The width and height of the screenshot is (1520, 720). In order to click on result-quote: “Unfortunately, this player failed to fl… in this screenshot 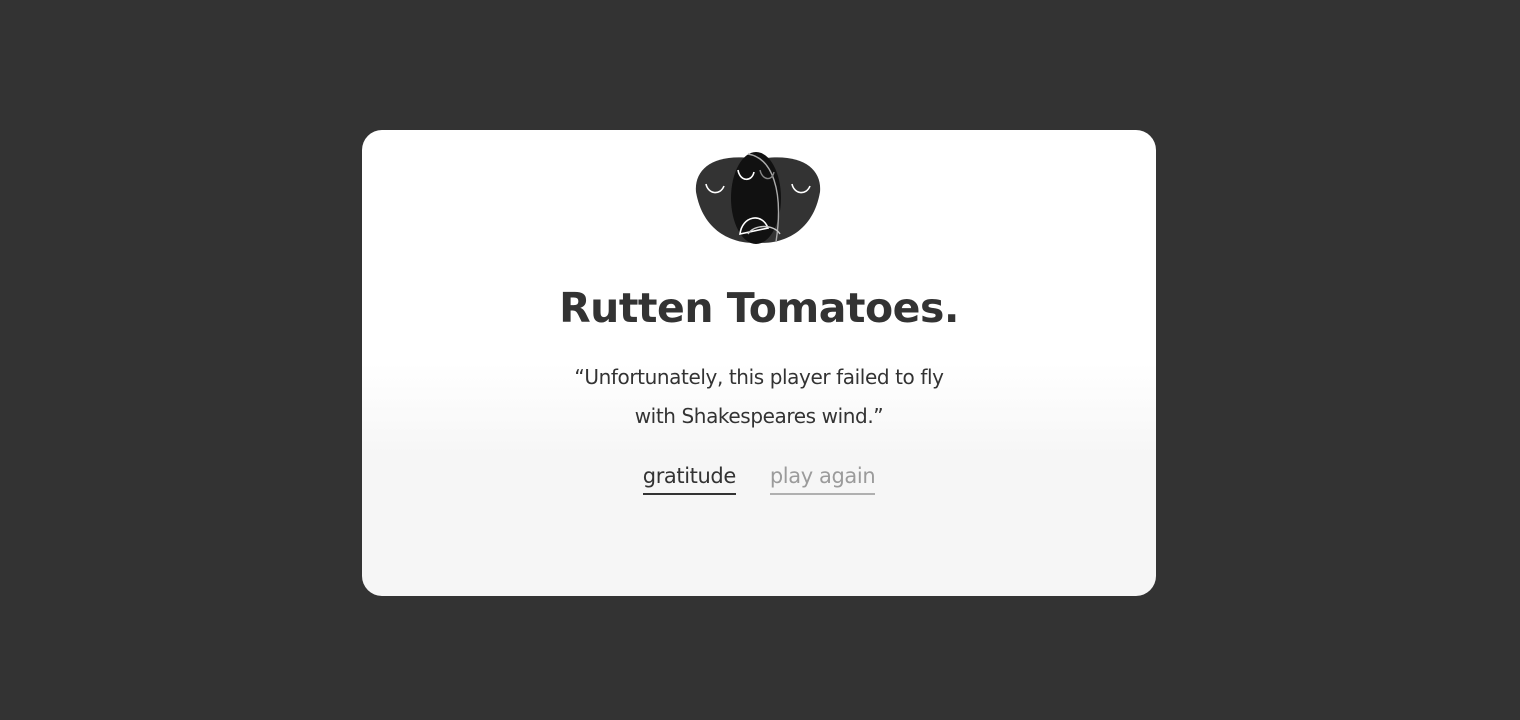, I will do `click(759, 397)`.